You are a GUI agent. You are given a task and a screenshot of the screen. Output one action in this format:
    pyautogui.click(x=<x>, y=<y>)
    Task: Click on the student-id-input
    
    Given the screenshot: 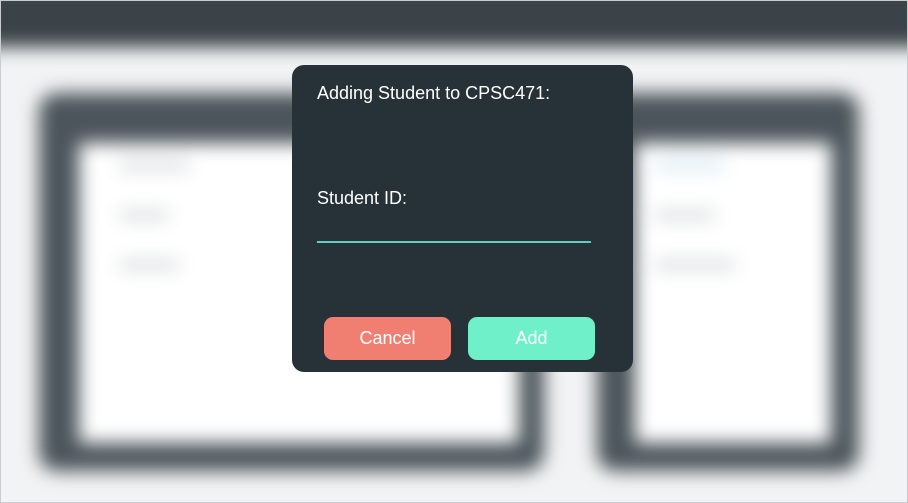 What is the action you would take?
    pyautogui.click(x=454, y=230)
    